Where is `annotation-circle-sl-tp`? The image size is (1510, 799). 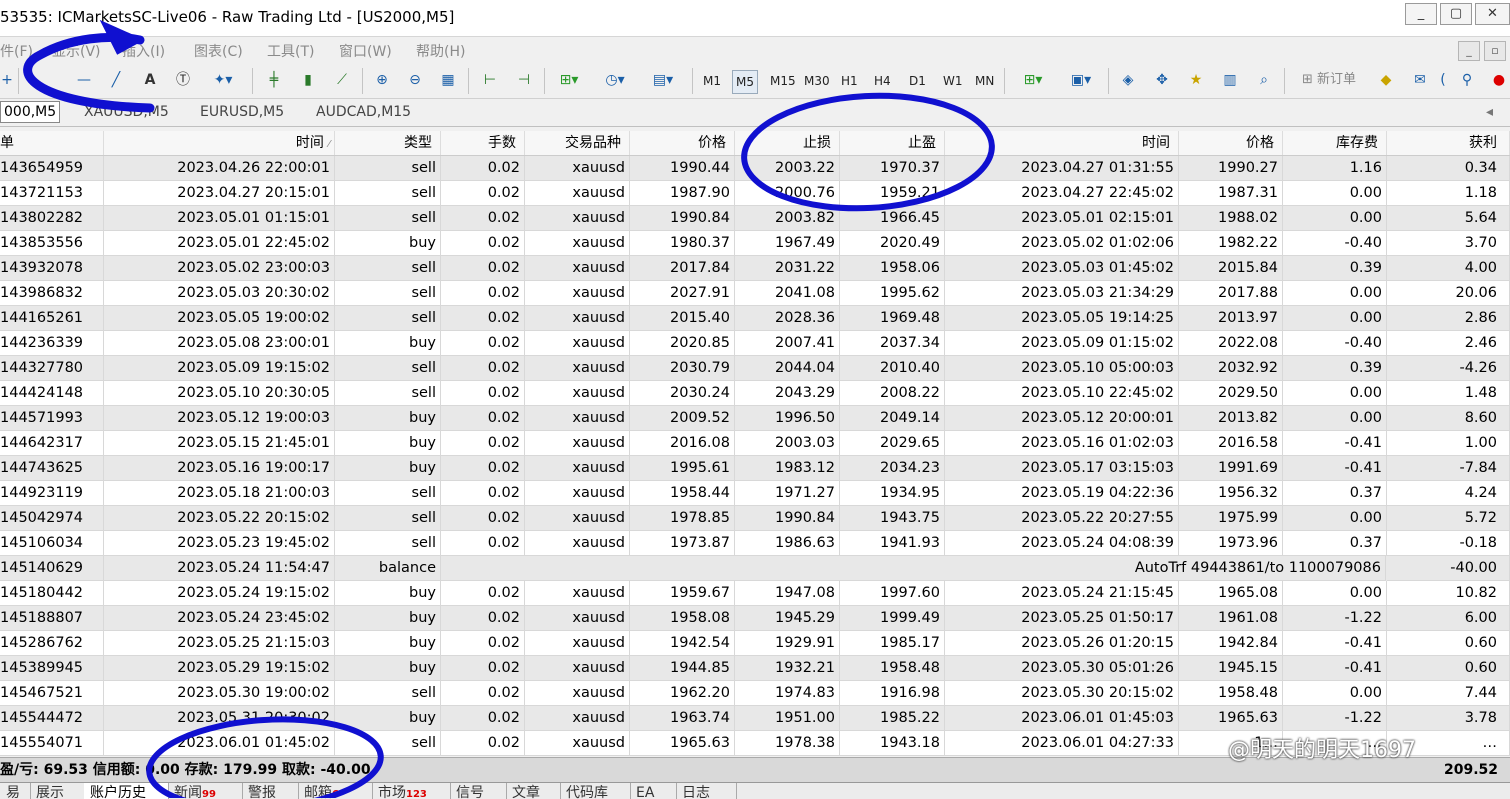 annotation-circle-sl-tp is located at coordinates (868, 152).